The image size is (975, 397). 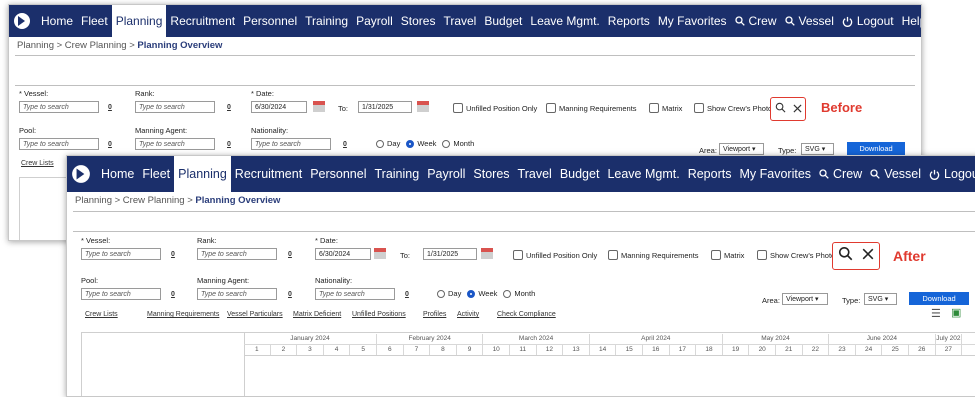 I want to click on link-activity: Activity, so click(x=468, y=314).